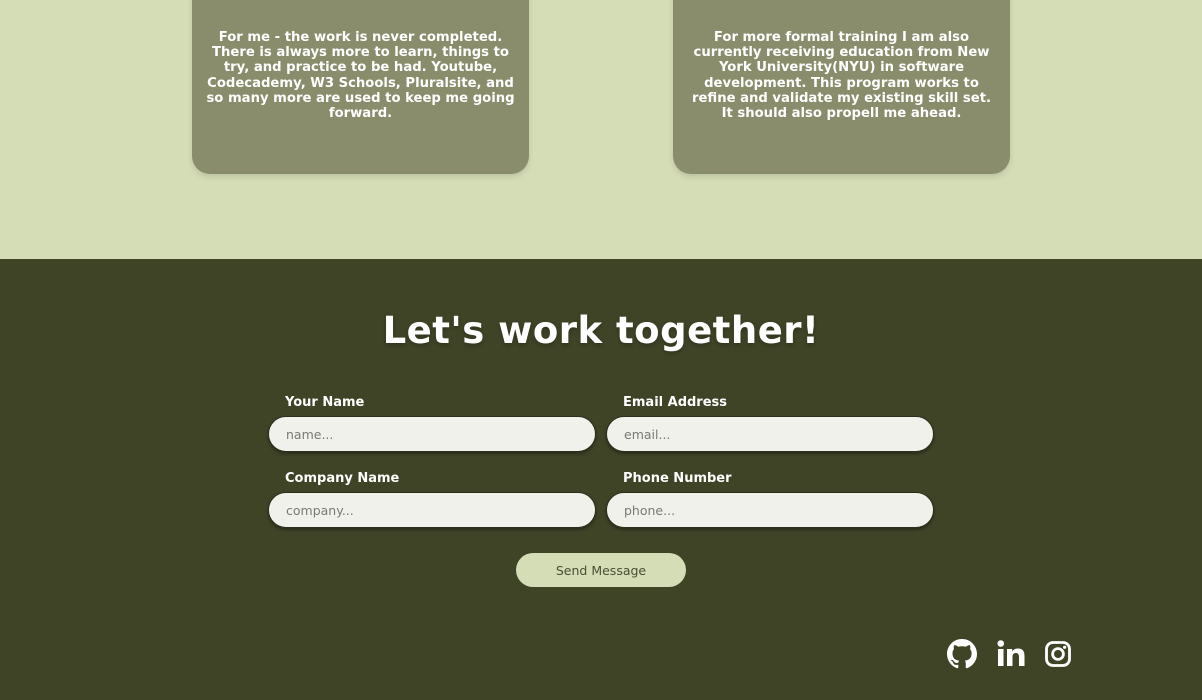 The height and width of the screenshot is (700, 1202). What do you see at coordinates (432, 434) in the screenshot?
I see `name-input` at bounding box center [432, 434].